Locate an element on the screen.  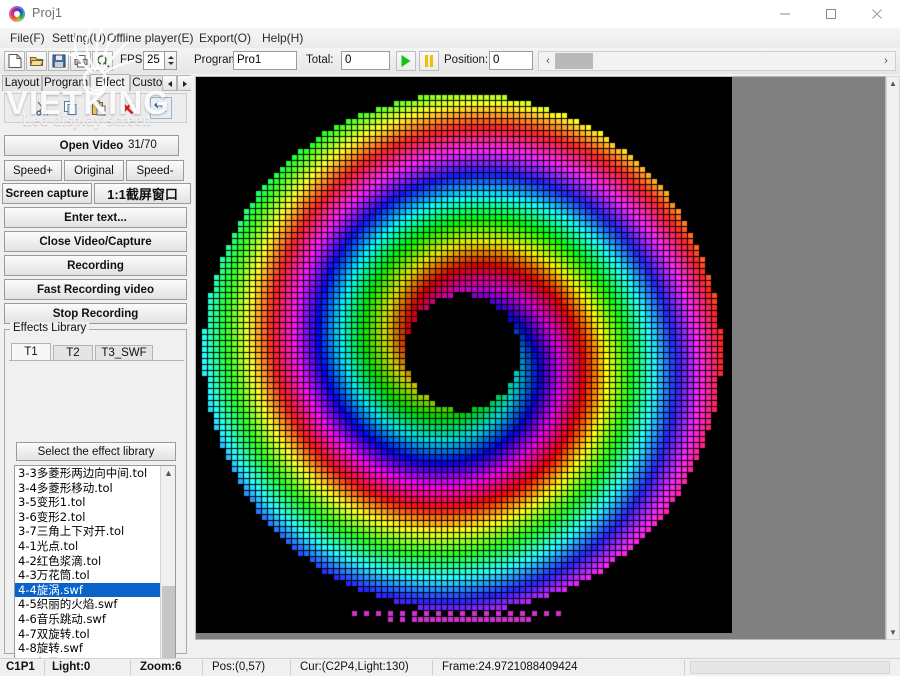
minimize-icon is located at coordinates (785, 14).